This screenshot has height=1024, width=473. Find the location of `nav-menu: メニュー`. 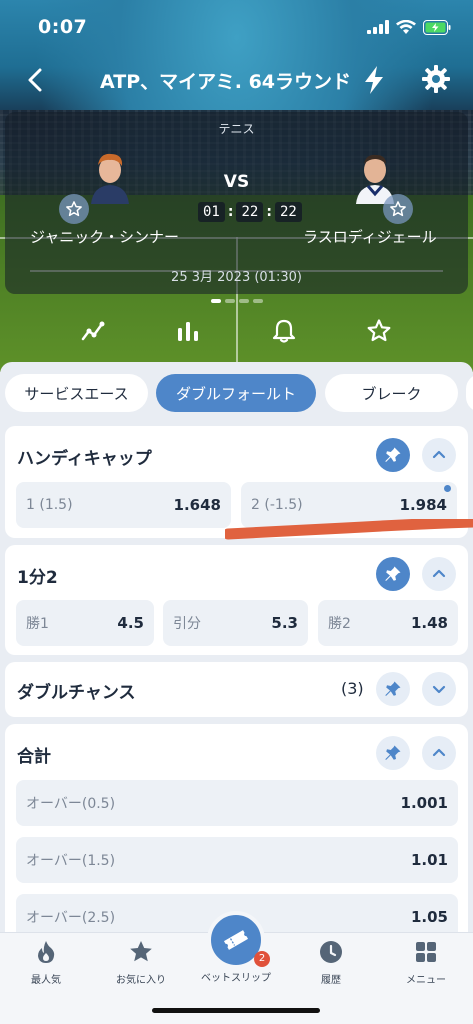

nav-menu: メニュー is located at coordinates (426, 962).